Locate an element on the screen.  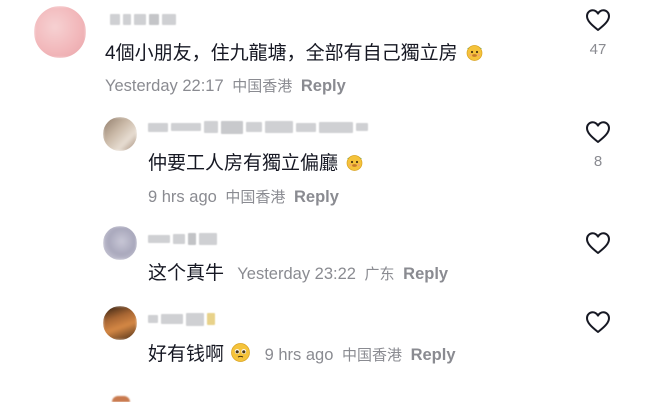
comment-location: 广东 is located at coordinates (379, 274).